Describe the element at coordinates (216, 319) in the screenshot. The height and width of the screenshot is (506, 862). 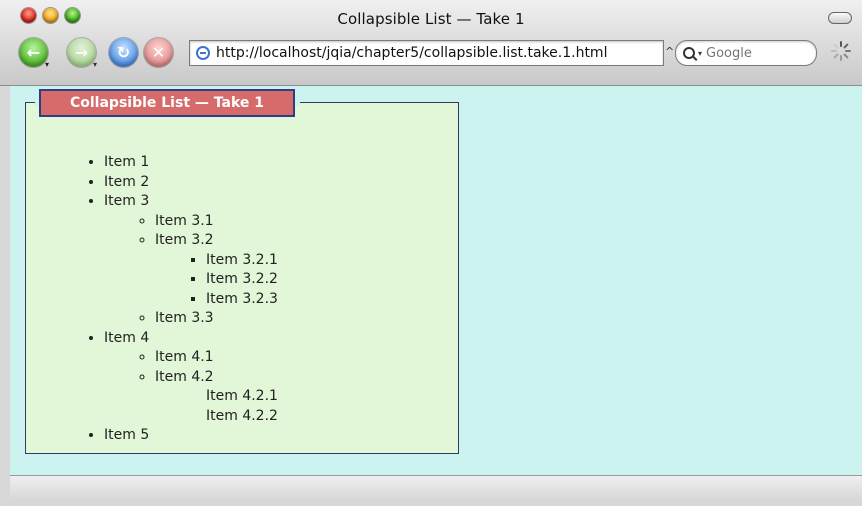
I see `list-item: Item 3.3` at that location.